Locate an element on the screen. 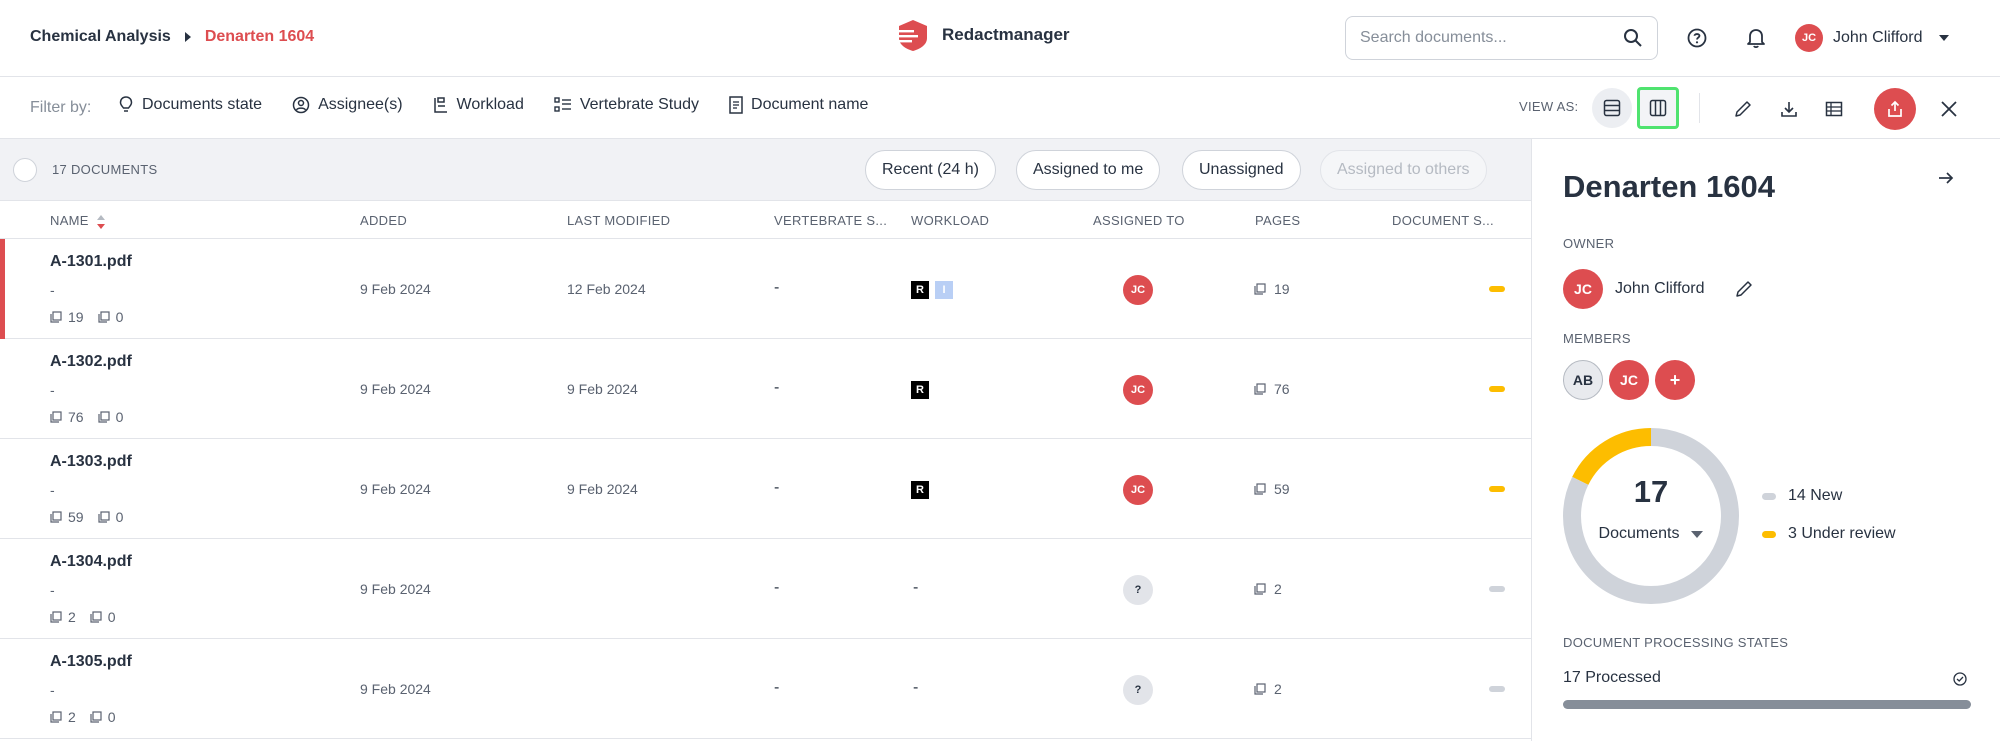  pages-cell: 59 is located at coordinates (1272, 489).